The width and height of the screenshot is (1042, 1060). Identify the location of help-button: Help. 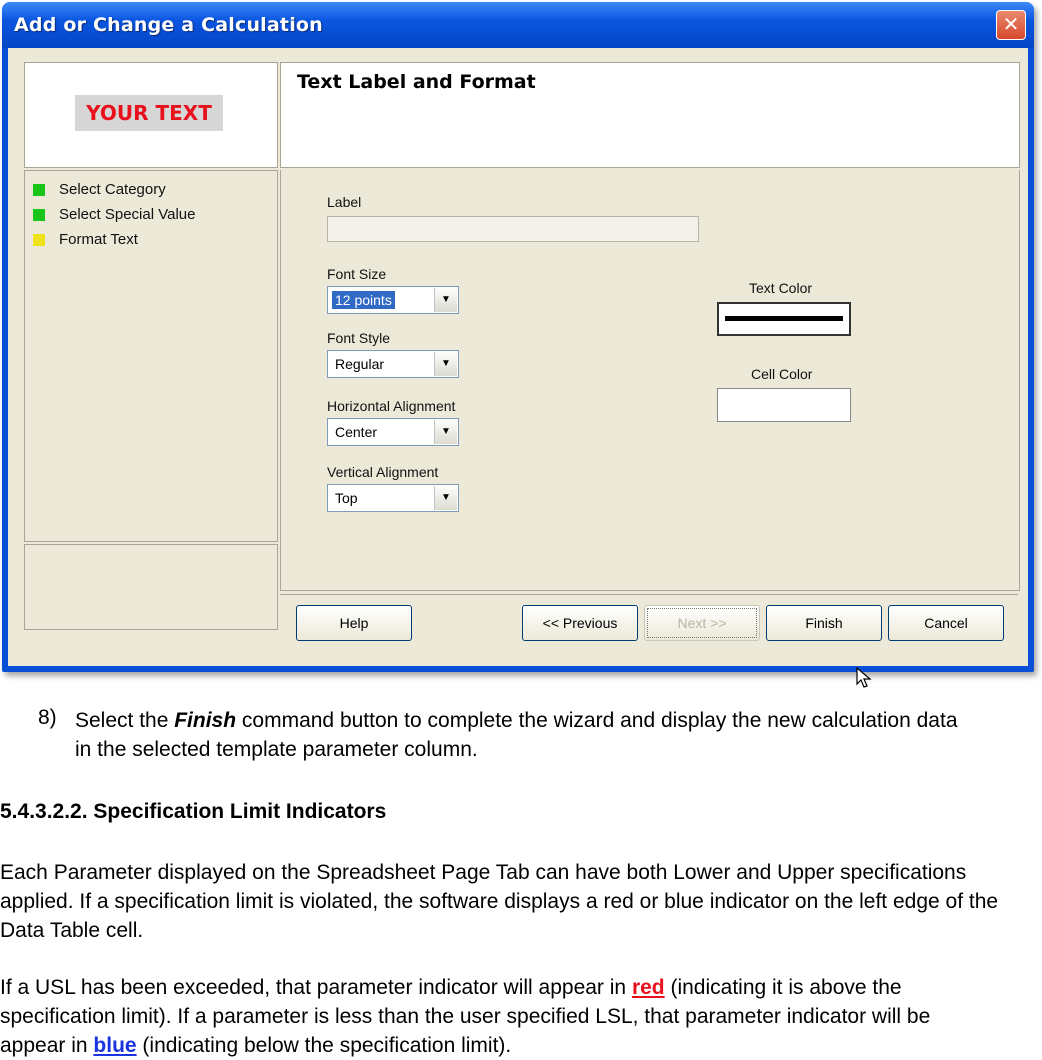
(354, 623).